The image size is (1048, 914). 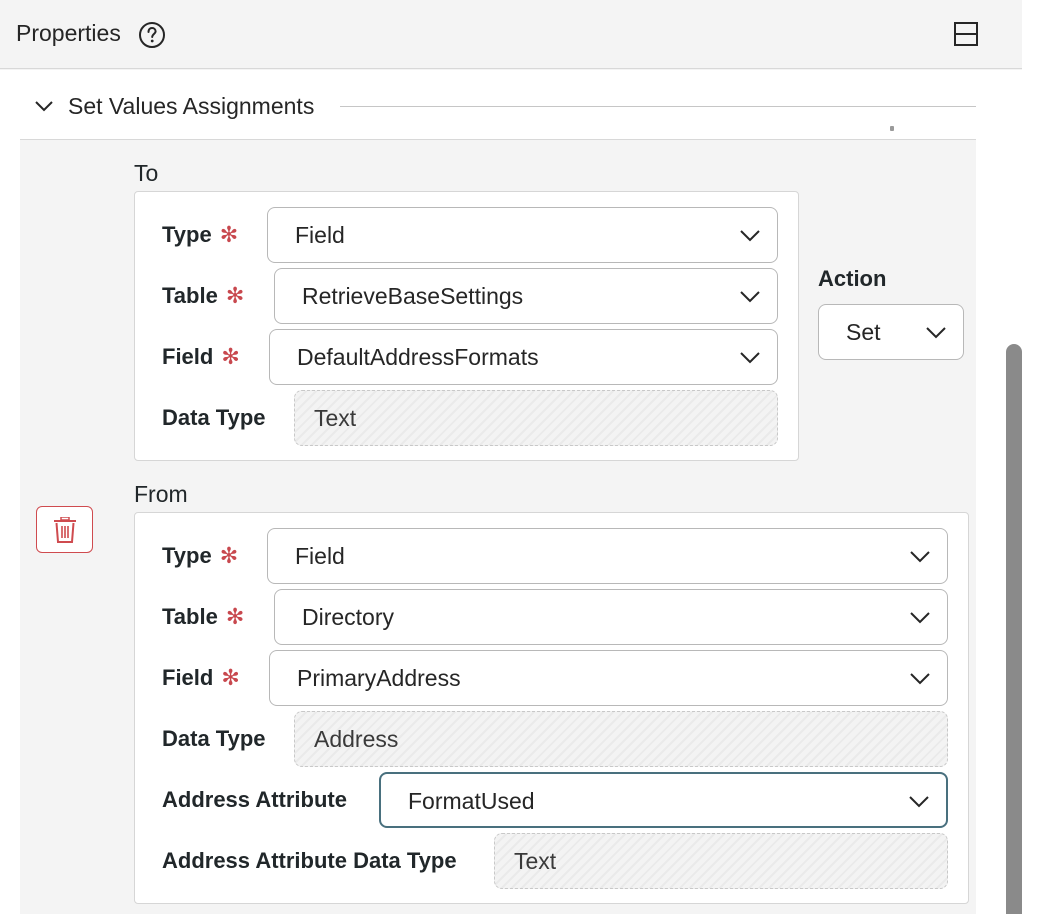 I want to click on address-attribute-data-type-value: Text, so click(x=721, y=861).